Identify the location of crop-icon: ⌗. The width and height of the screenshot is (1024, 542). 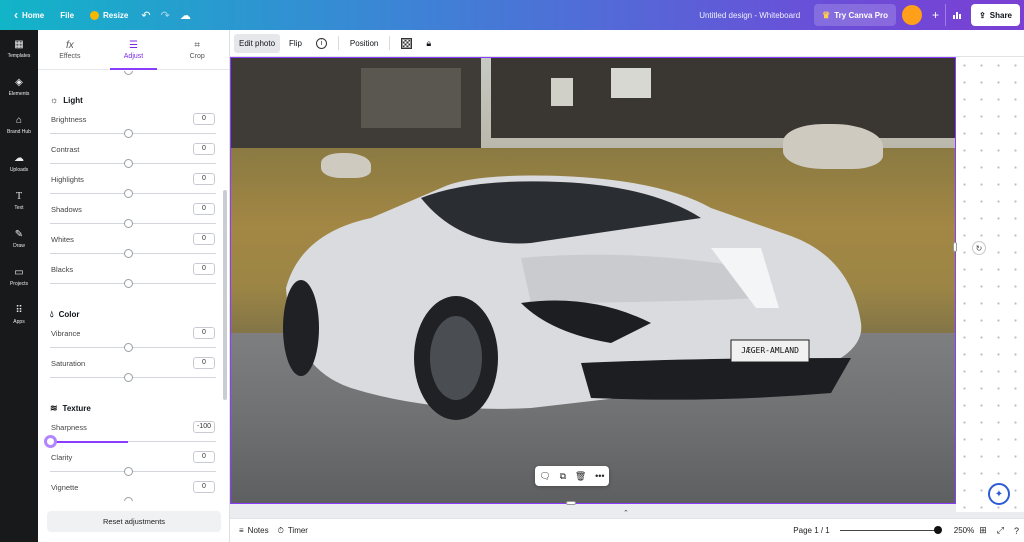
(197, 45).